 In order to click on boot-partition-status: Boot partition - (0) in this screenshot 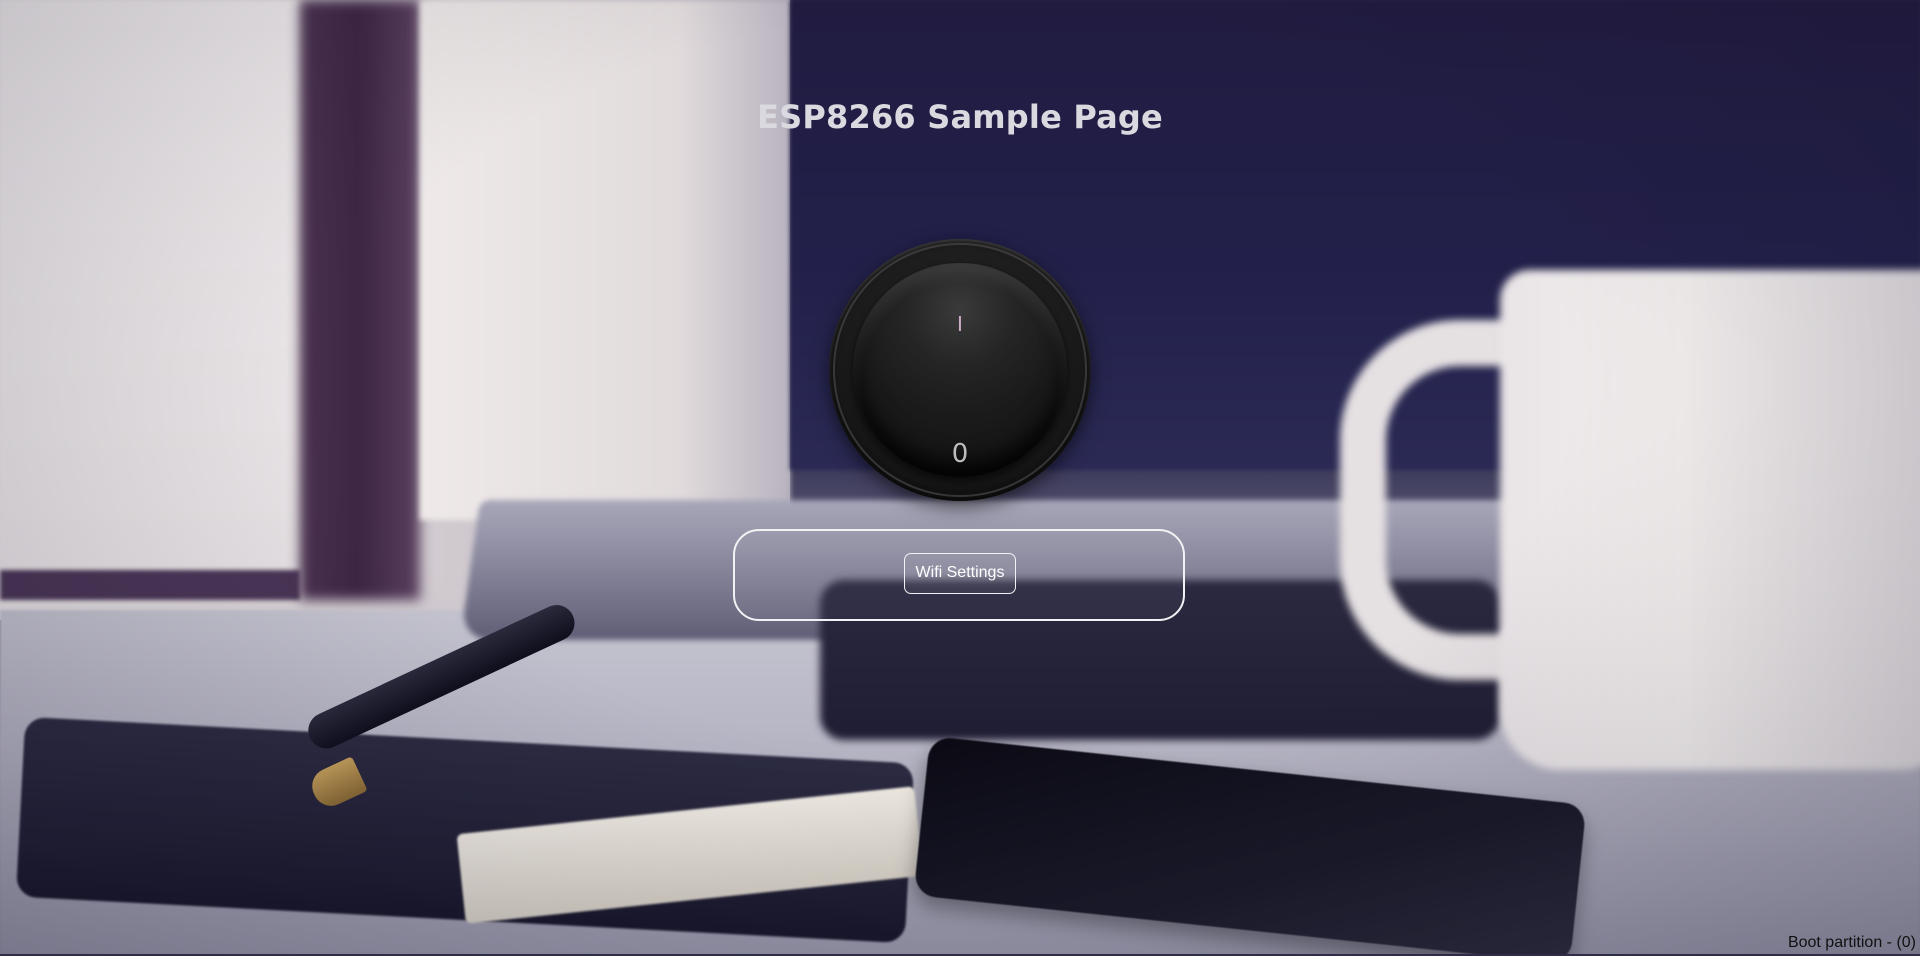, I will do `click(1851, 942)`.